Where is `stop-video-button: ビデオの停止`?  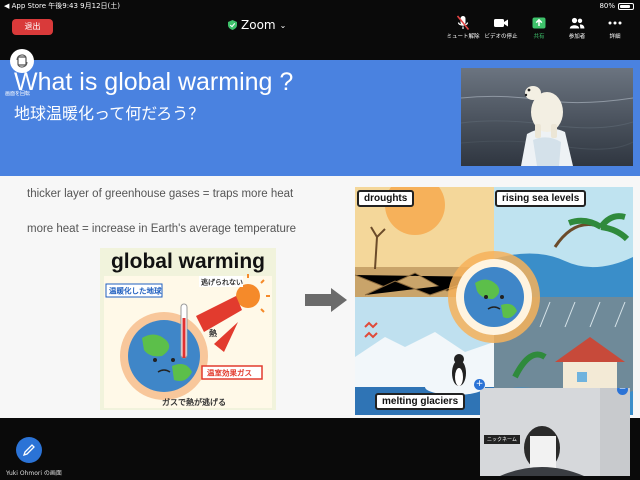
stop-video-button: ビデオの停止 is located at coordinates (501, 26).